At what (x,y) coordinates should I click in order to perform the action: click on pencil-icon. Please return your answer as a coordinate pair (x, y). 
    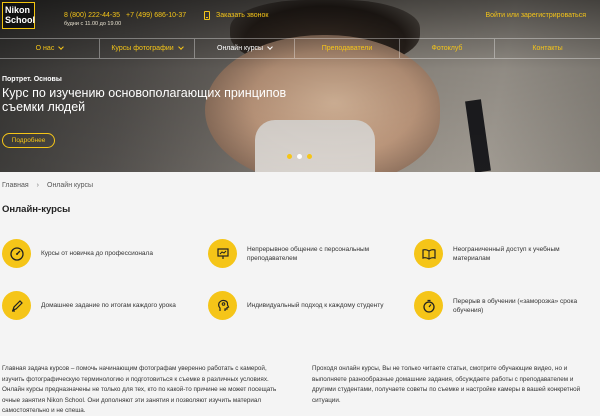
    Looking at the image, I should click on (16, 305).